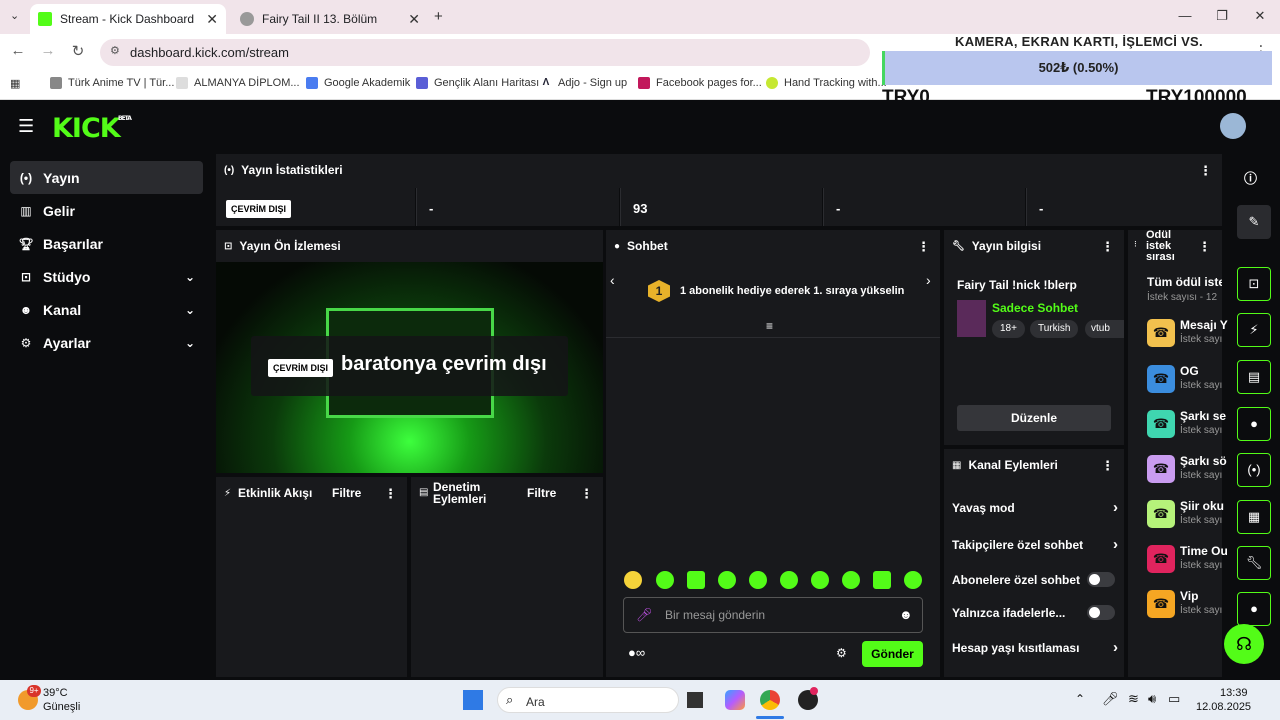 This screenshot has height=720, width=1280. What do you see at coordinates (770, 700) in the screenshot?
I see `chrome-icon` at bounding box center [770, 700].